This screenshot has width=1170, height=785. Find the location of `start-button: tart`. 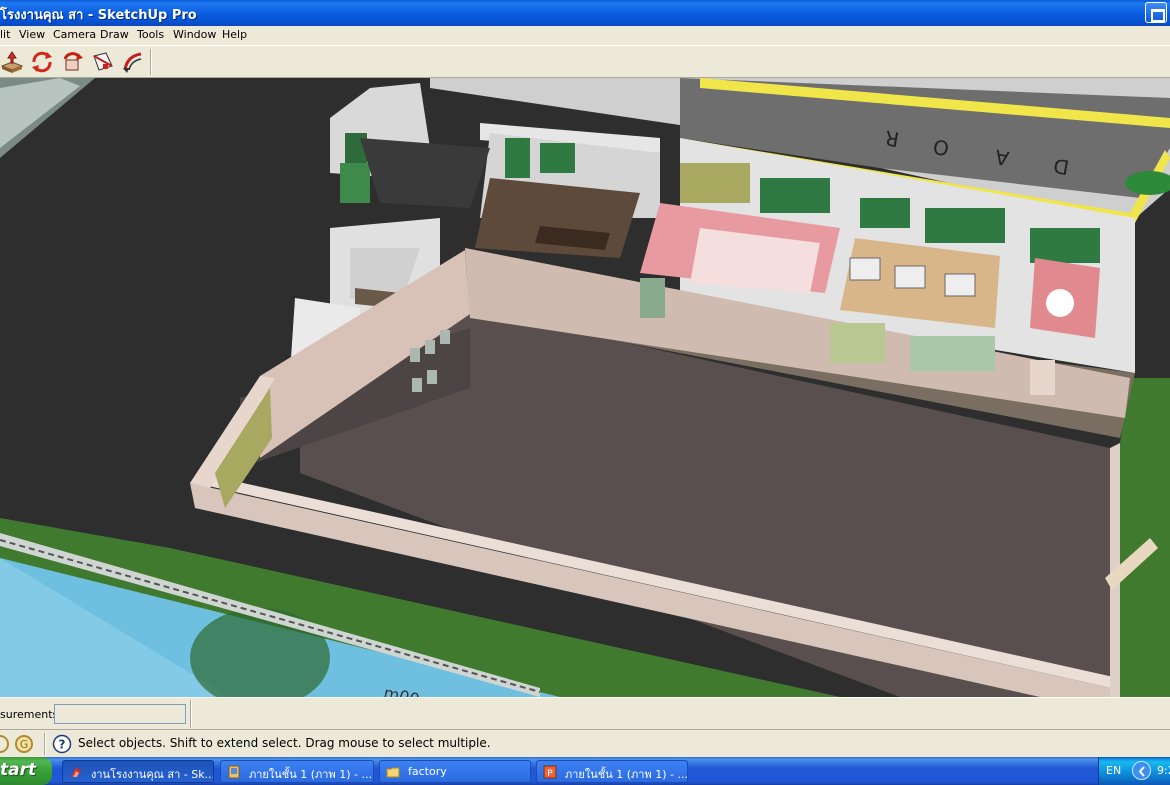

start-button: tart is located at coordinates (26, 771).